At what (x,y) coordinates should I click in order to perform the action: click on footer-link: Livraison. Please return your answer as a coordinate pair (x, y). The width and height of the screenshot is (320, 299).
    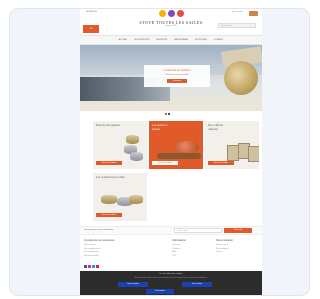
    Looking at the image, I should click on (192, 245).